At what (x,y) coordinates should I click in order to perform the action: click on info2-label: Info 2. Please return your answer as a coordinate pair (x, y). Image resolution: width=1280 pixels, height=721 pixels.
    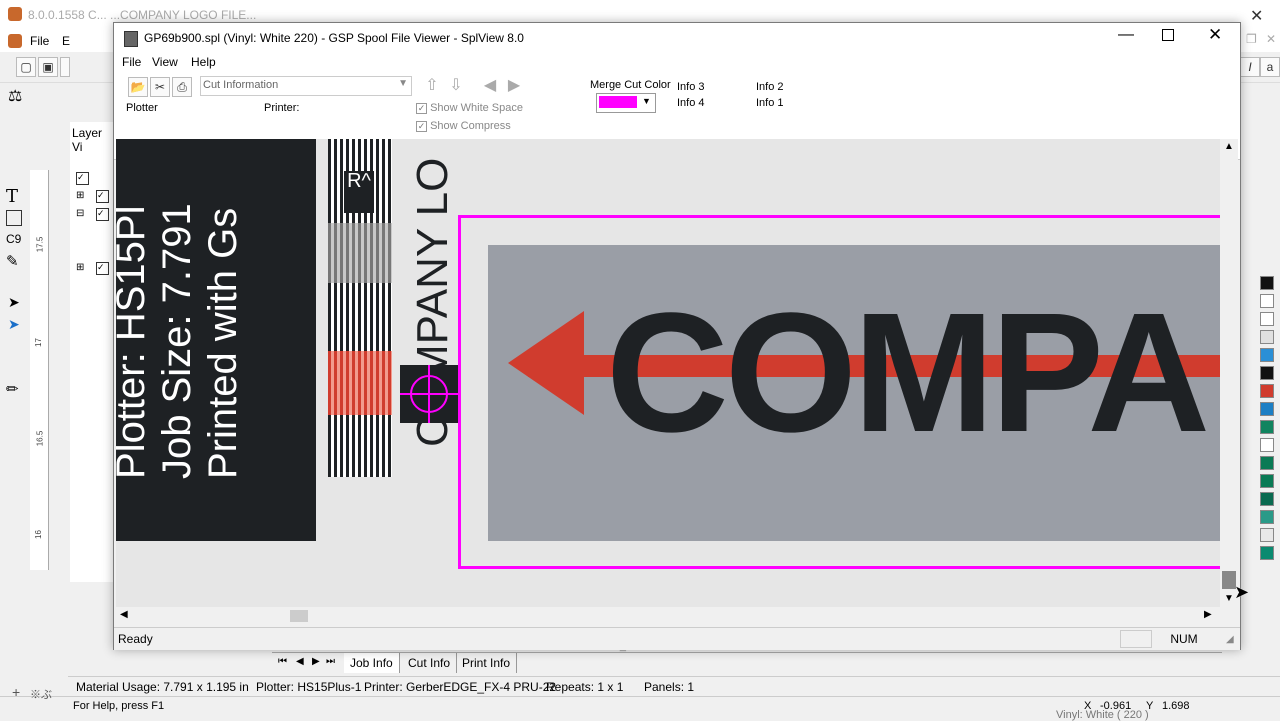
    Looking at the image, I should click on (770, 87).